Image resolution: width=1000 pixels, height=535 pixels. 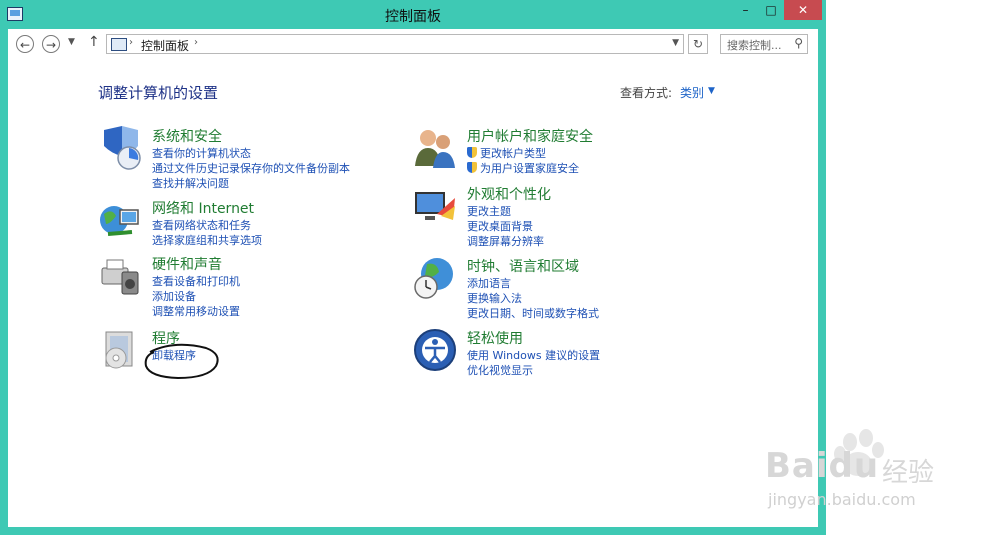 What do you see at coordinates (51, 44) in the screenshot?
I see `forward-arrow-icon: →` at bounding box center [51, 44].